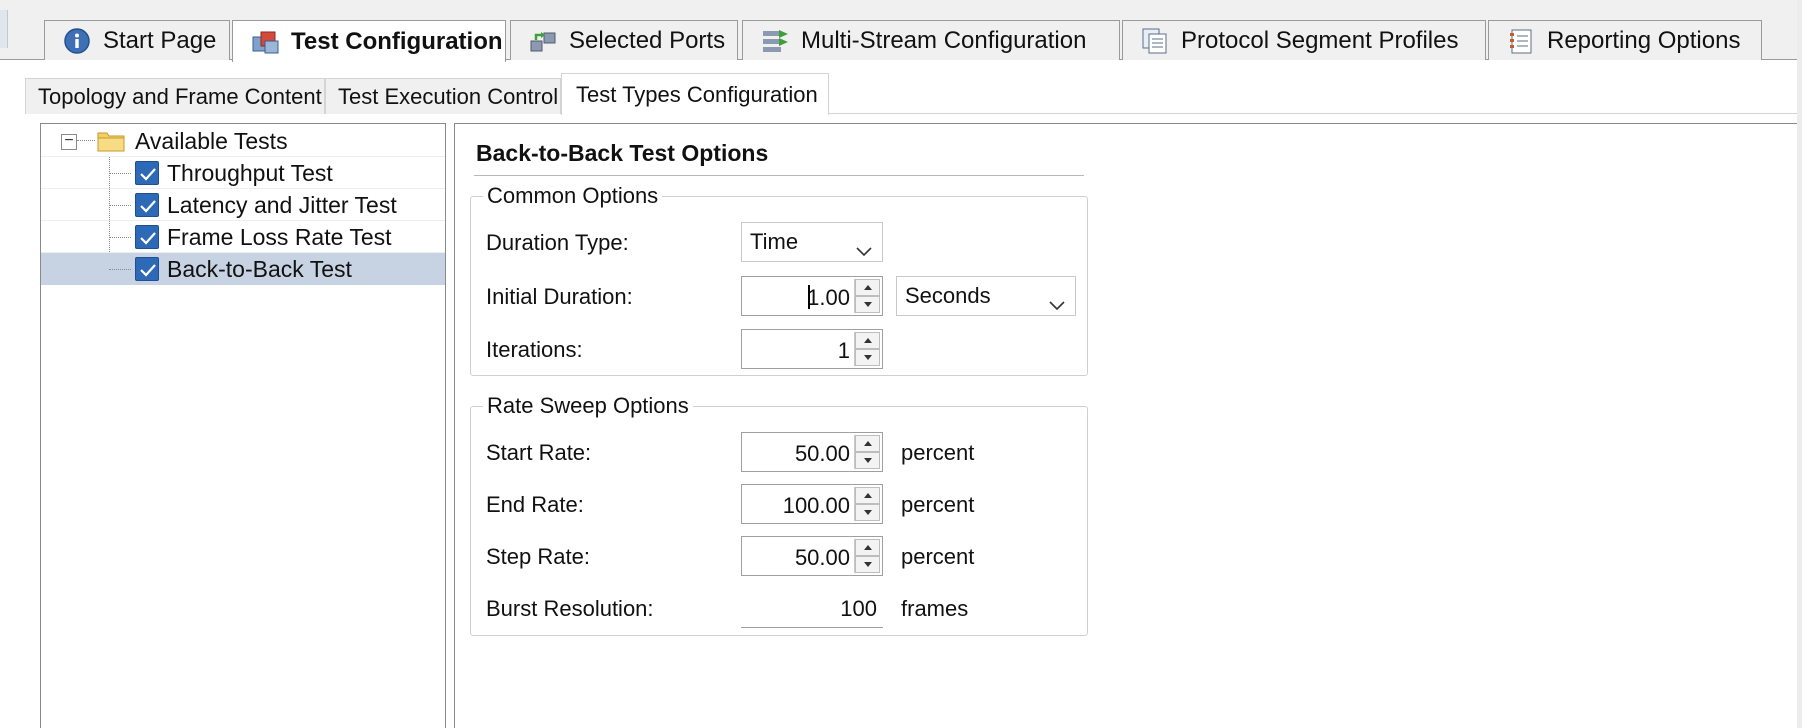 The width and height of the screenshot is (1802, 728). I want to click on iterations-value: 1, so click(843, 350).